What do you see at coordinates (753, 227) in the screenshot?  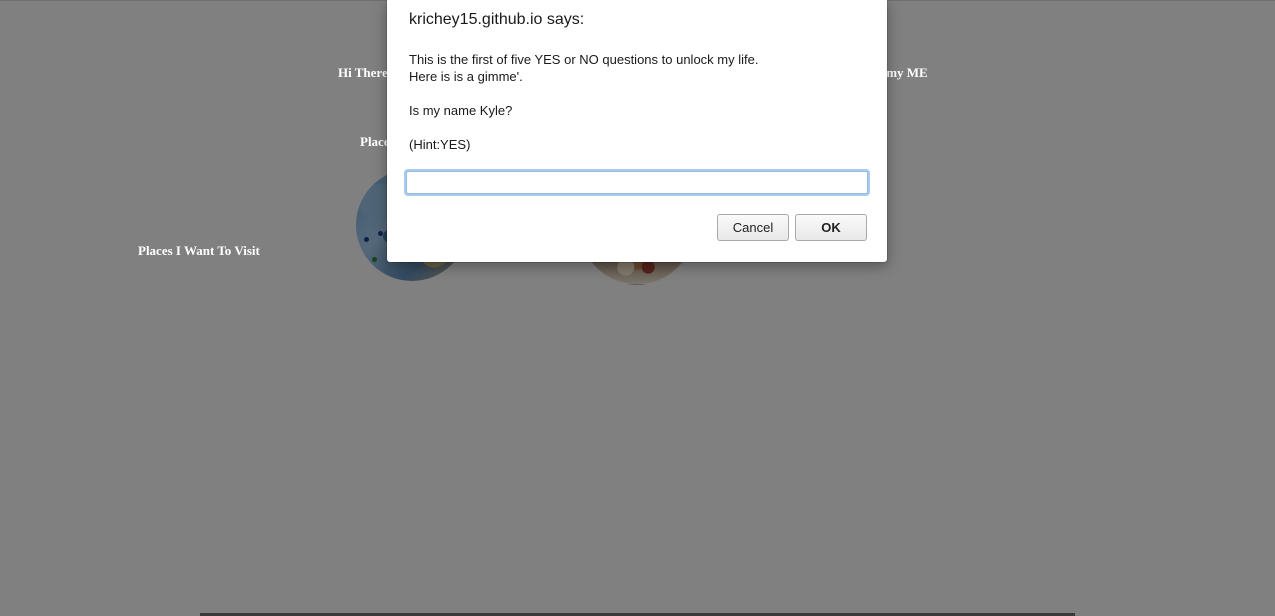 I see `cancel-button: Cancel` at bounding box center [753, 227].